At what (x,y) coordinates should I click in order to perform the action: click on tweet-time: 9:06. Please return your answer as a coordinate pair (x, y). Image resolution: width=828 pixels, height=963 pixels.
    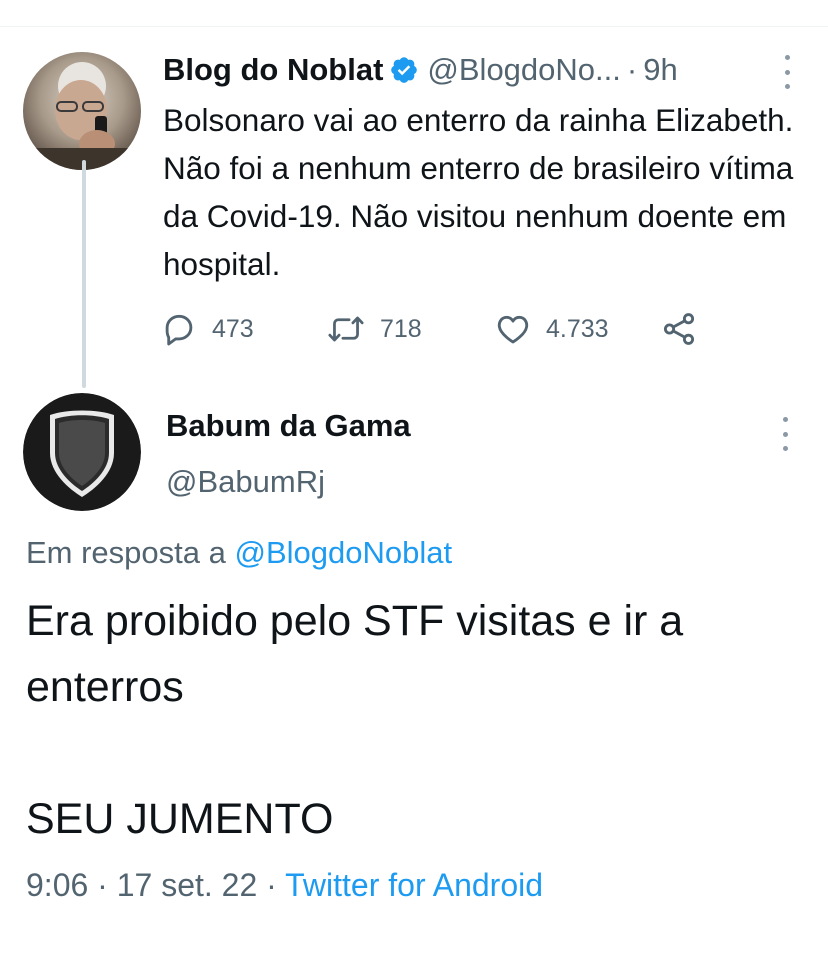
    Looking at the image, I should click on (57, 885).